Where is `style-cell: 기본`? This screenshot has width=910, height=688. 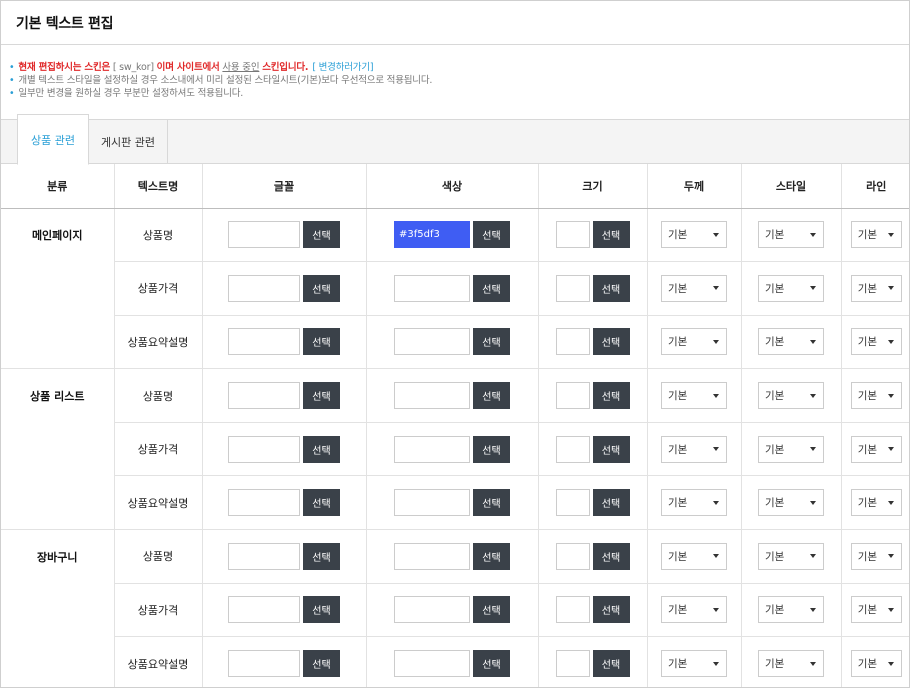 style-cell: 기본 is located at coordinates (791, 661).